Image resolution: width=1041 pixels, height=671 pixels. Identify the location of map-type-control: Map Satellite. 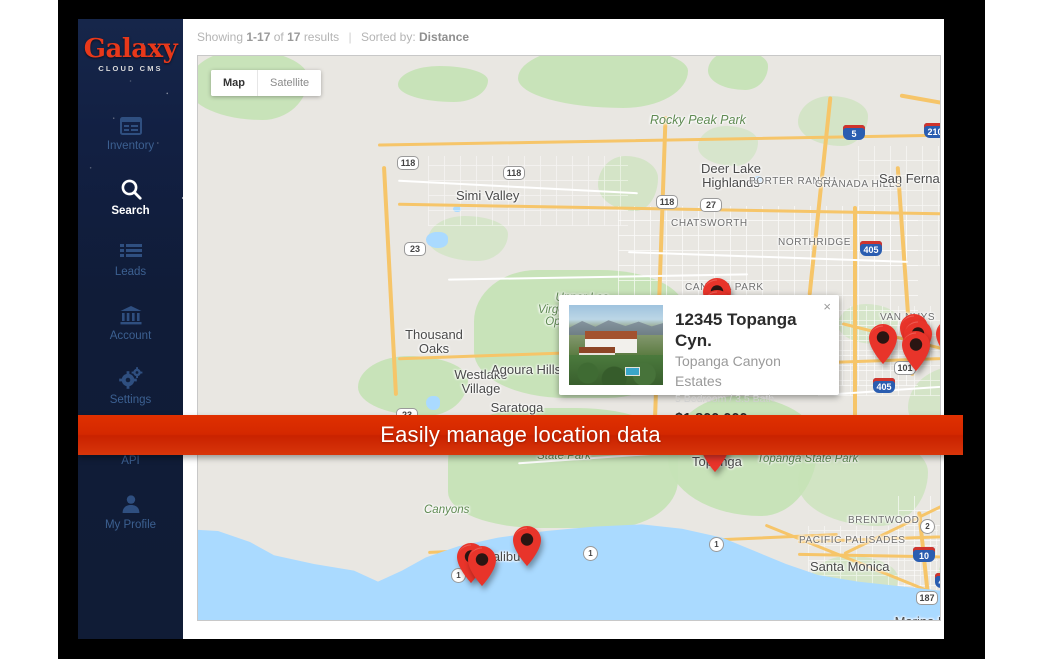
(266, 83).